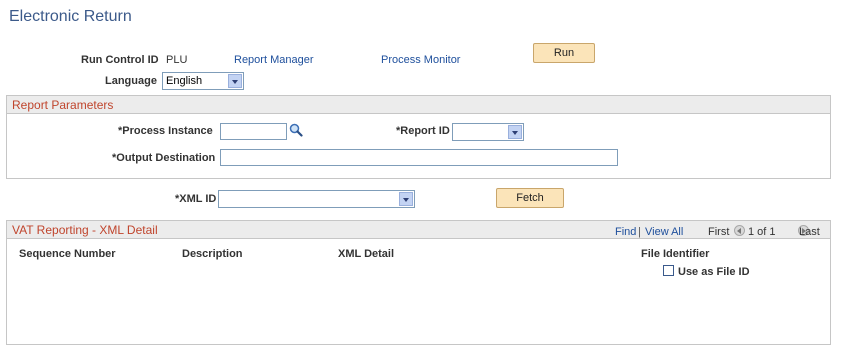 This screenshot has width=844, height=353. I want to click on run-control-label: Run Control ID, so click(120, 60).